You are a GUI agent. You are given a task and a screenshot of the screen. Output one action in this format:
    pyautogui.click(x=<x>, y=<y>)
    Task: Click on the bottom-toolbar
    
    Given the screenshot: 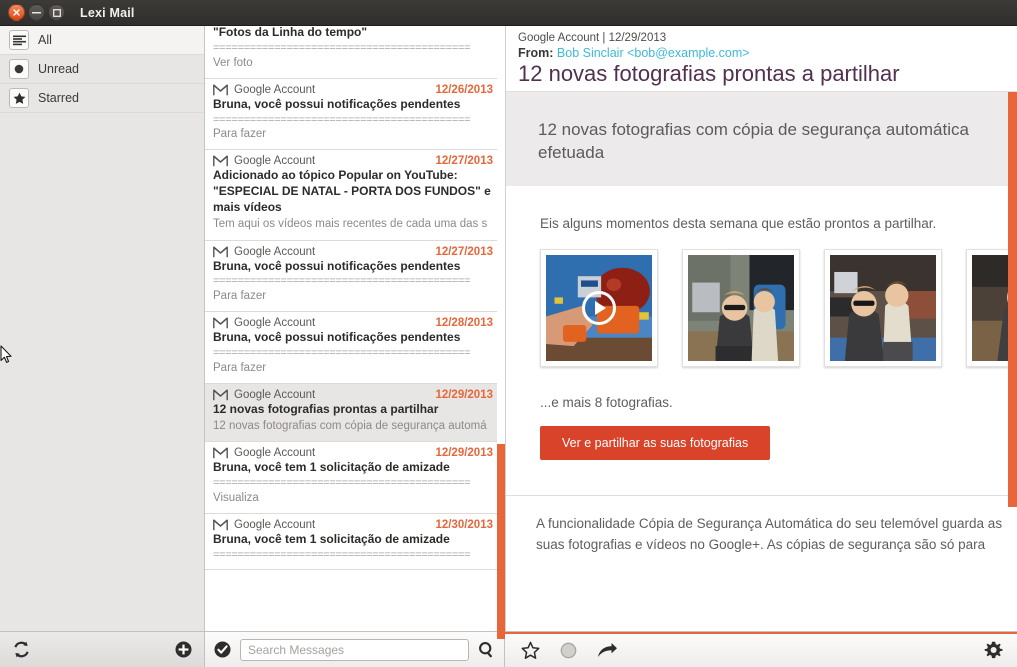 What is the action you would take?
    pyautogui.click(x=508, y=649)
    